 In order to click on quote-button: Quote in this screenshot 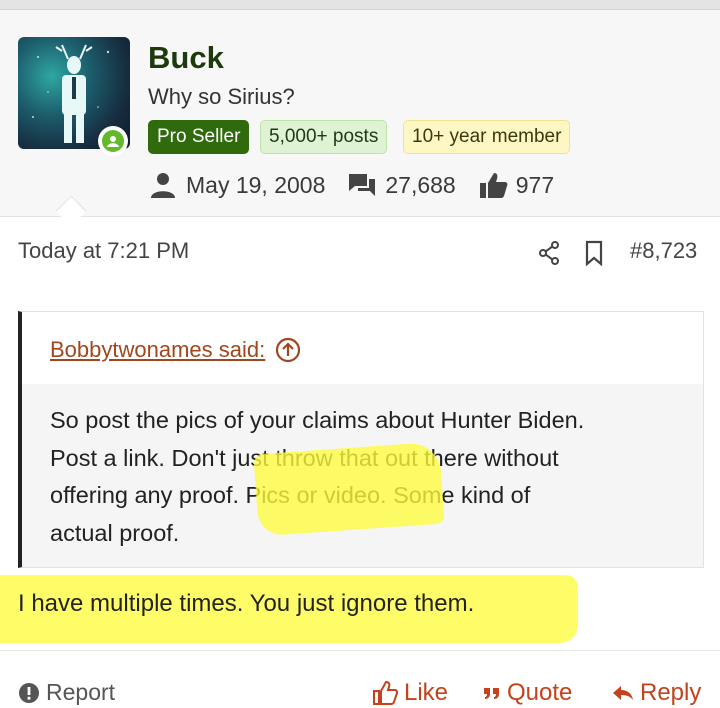, I will do `click(527, 693)`.